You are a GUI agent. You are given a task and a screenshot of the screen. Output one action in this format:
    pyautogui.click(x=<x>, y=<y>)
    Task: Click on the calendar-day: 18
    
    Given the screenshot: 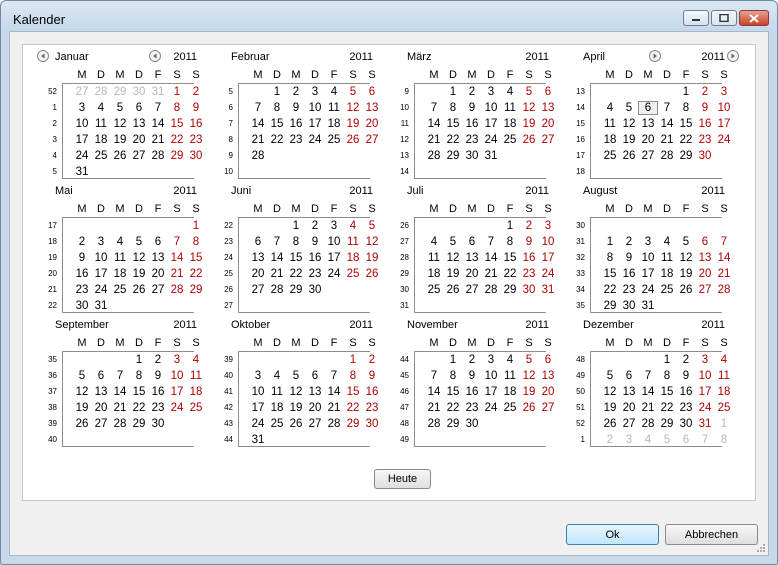 What is the action you would take?
    pyautogui.click(x=610, y=140)
    